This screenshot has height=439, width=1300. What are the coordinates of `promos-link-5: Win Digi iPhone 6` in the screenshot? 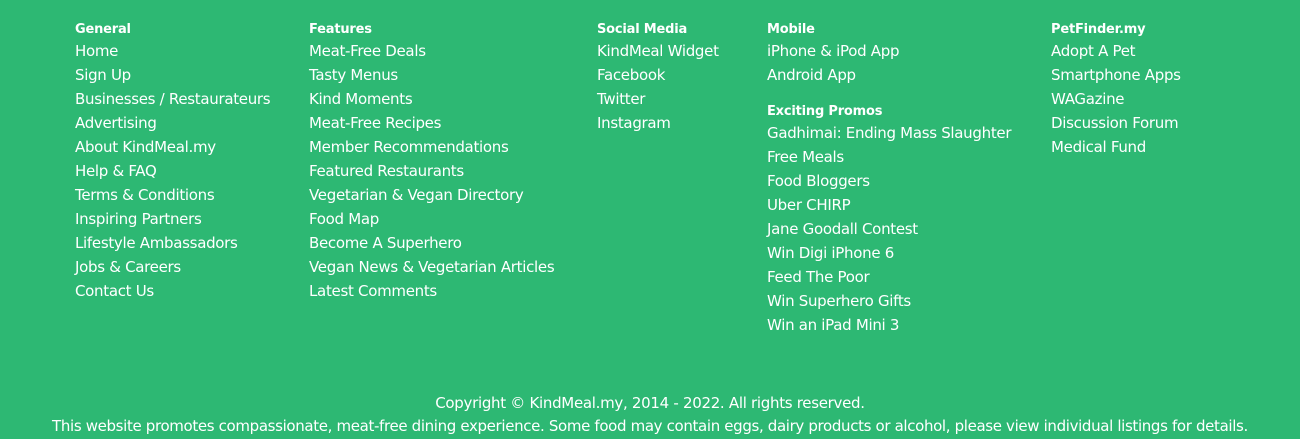 It's located at (830, 253).